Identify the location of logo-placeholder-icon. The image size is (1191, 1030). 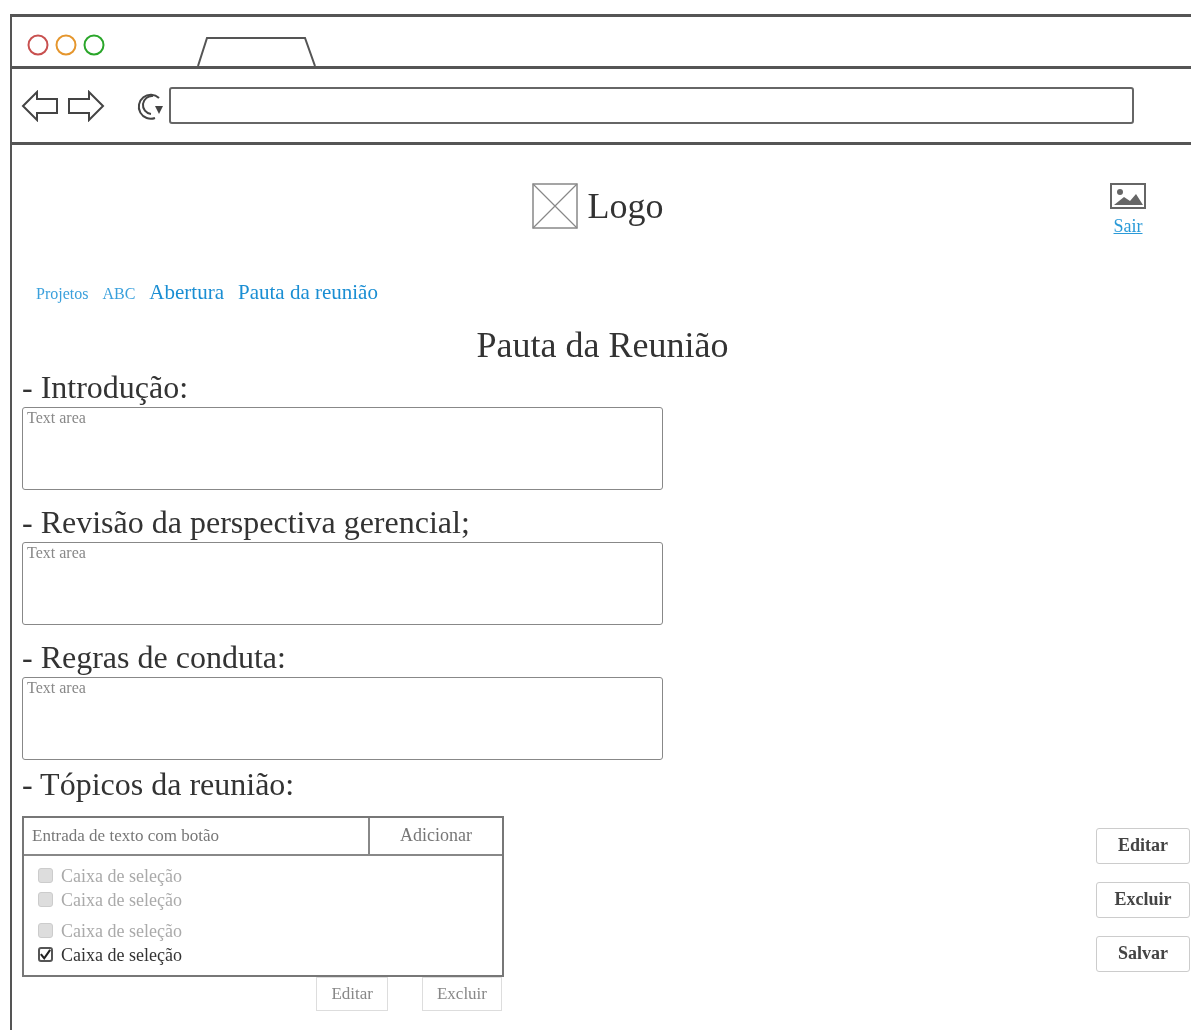
(554, 206).